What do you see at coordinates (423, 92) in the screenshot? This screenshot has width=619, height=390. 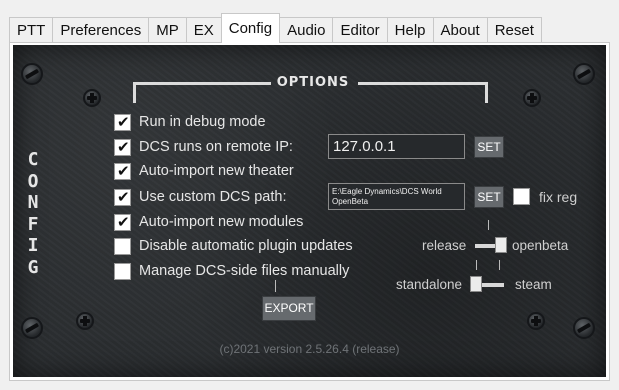 I see `options-bracket-right` at bounding box center [423, 92].